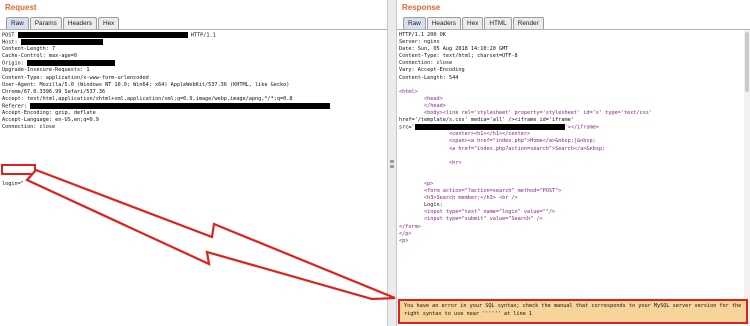  What do you see at coordinates (525, 106) in the screenshot?
I see `response-html-line: </head>` at bounding box center [525, 106].